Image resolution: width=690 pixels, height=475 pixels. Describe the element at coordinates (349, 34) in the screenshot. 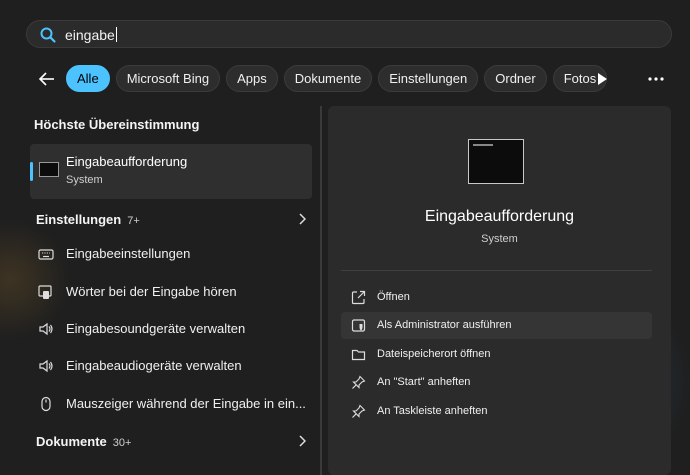

I see `search-input: eingabe` at that location.